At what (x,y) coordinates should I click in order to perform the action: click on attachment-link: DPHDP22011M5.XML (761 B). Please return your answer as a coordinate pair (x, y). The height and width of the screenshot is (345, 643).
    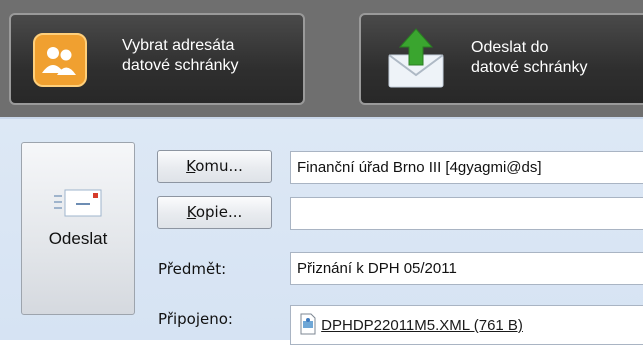
    Looking at the image, I should click on (422, 325).